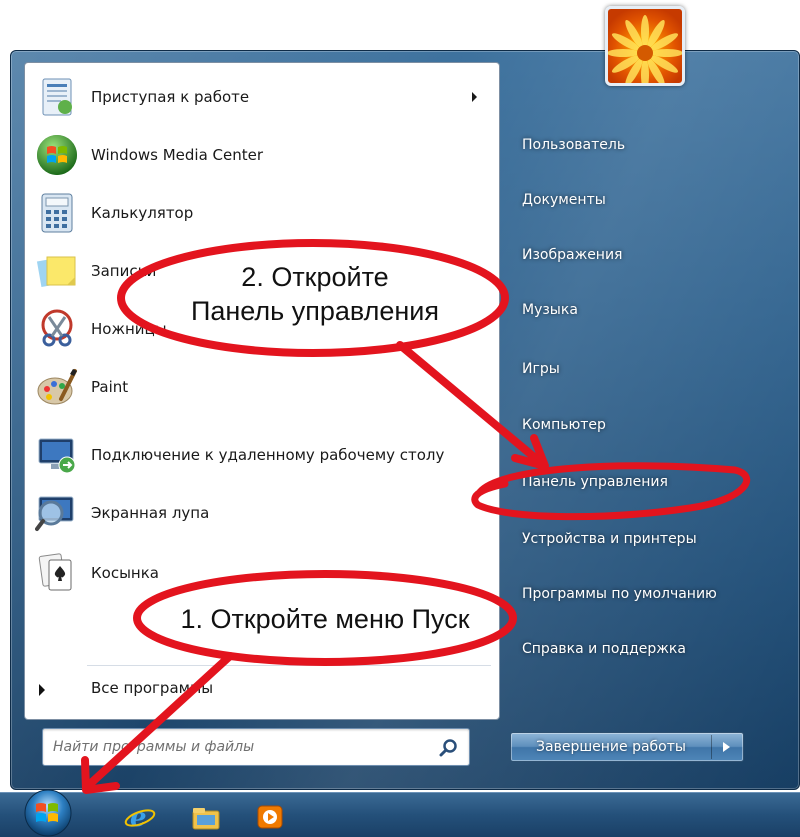 Image resolution: width=800 pixels, height=837 pixels. Describe the element at coordinates (57, 97) in the screenshot. I see `getting-started-icon` at that location.